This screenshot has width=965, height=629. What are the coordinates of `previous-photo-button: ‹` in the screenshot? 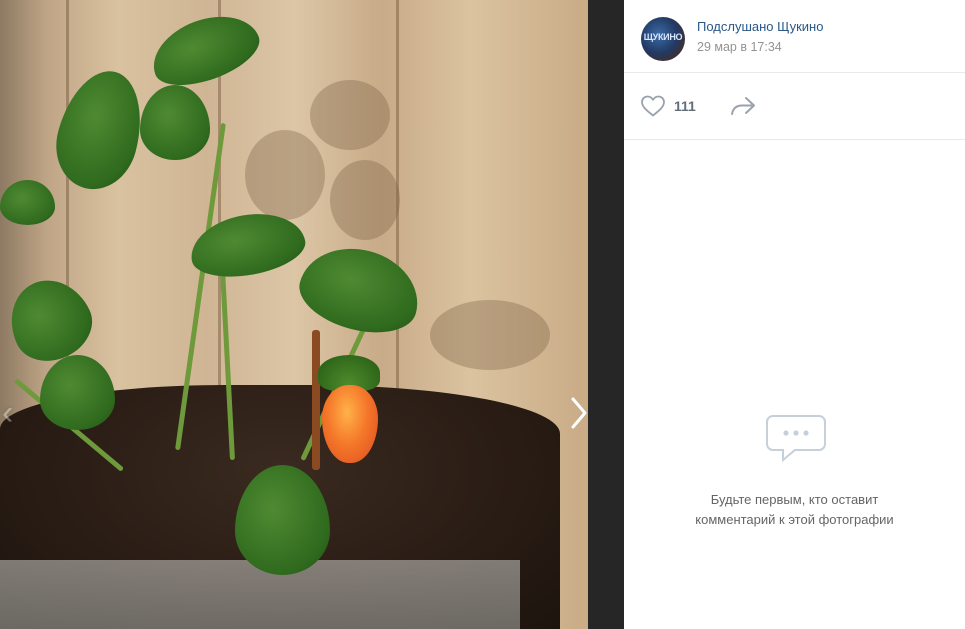 It's located at (7, 413).